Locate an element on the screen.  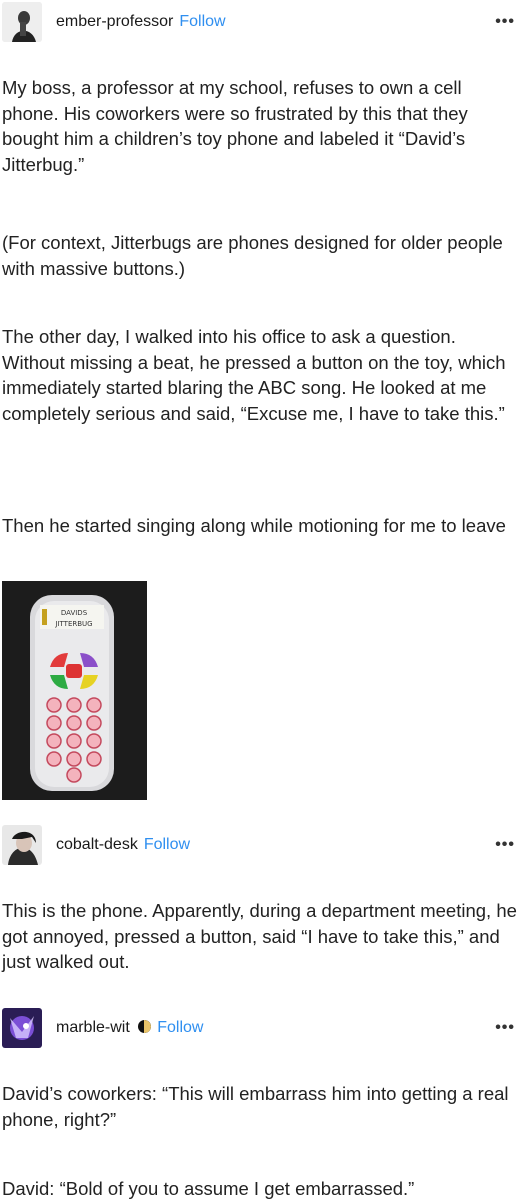
username-text: cobalt-desk is located at coordinates (97, 844).